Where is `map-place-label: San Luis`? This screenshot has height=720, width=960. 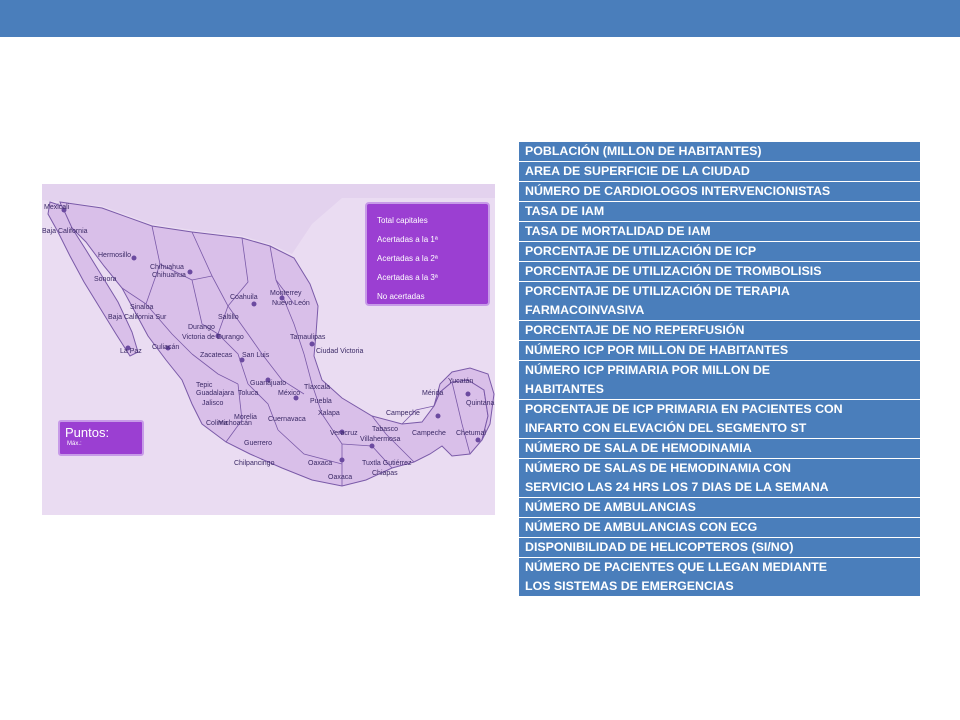 map-place-label: San Luis is located at coordinates (256, 355).